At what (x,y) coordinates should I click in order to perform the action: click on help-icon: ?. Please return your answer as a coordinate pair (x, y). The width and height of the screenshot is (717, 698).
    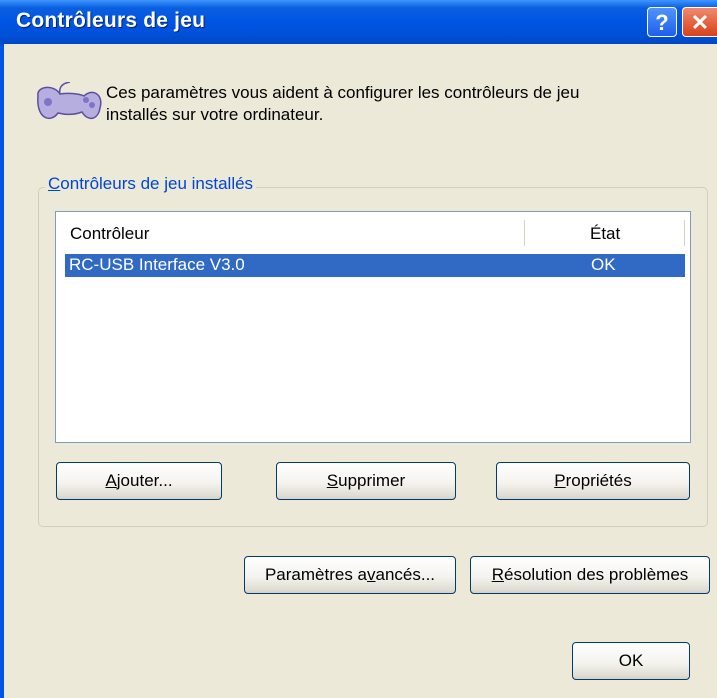
    Looking at the image, I should click on (662, 22).